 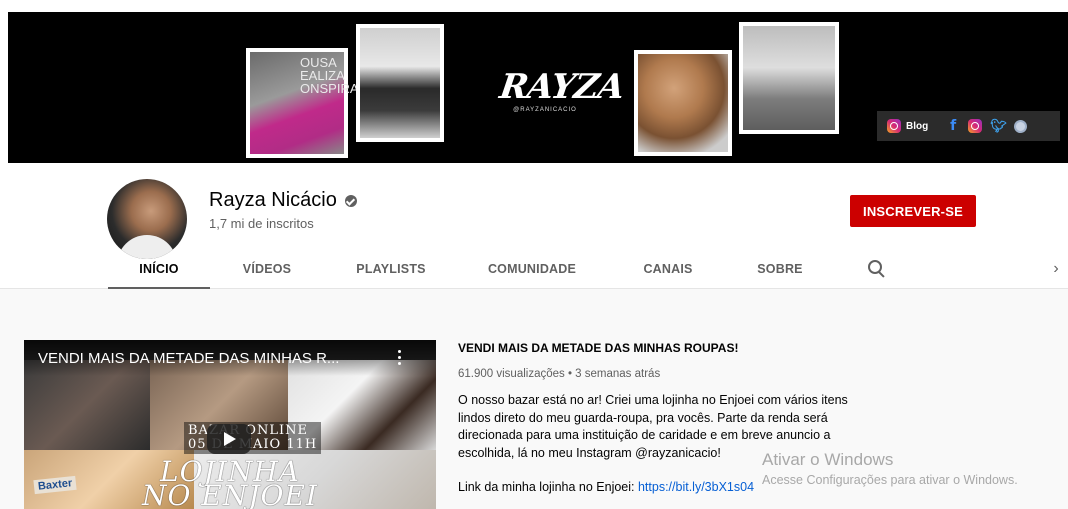 What do you see at coordinates (307, 103) in the screenshot?
I see `banner-photo-1: OUSA EALIZA ONSPIRAC` at bounding box center [307, 103].